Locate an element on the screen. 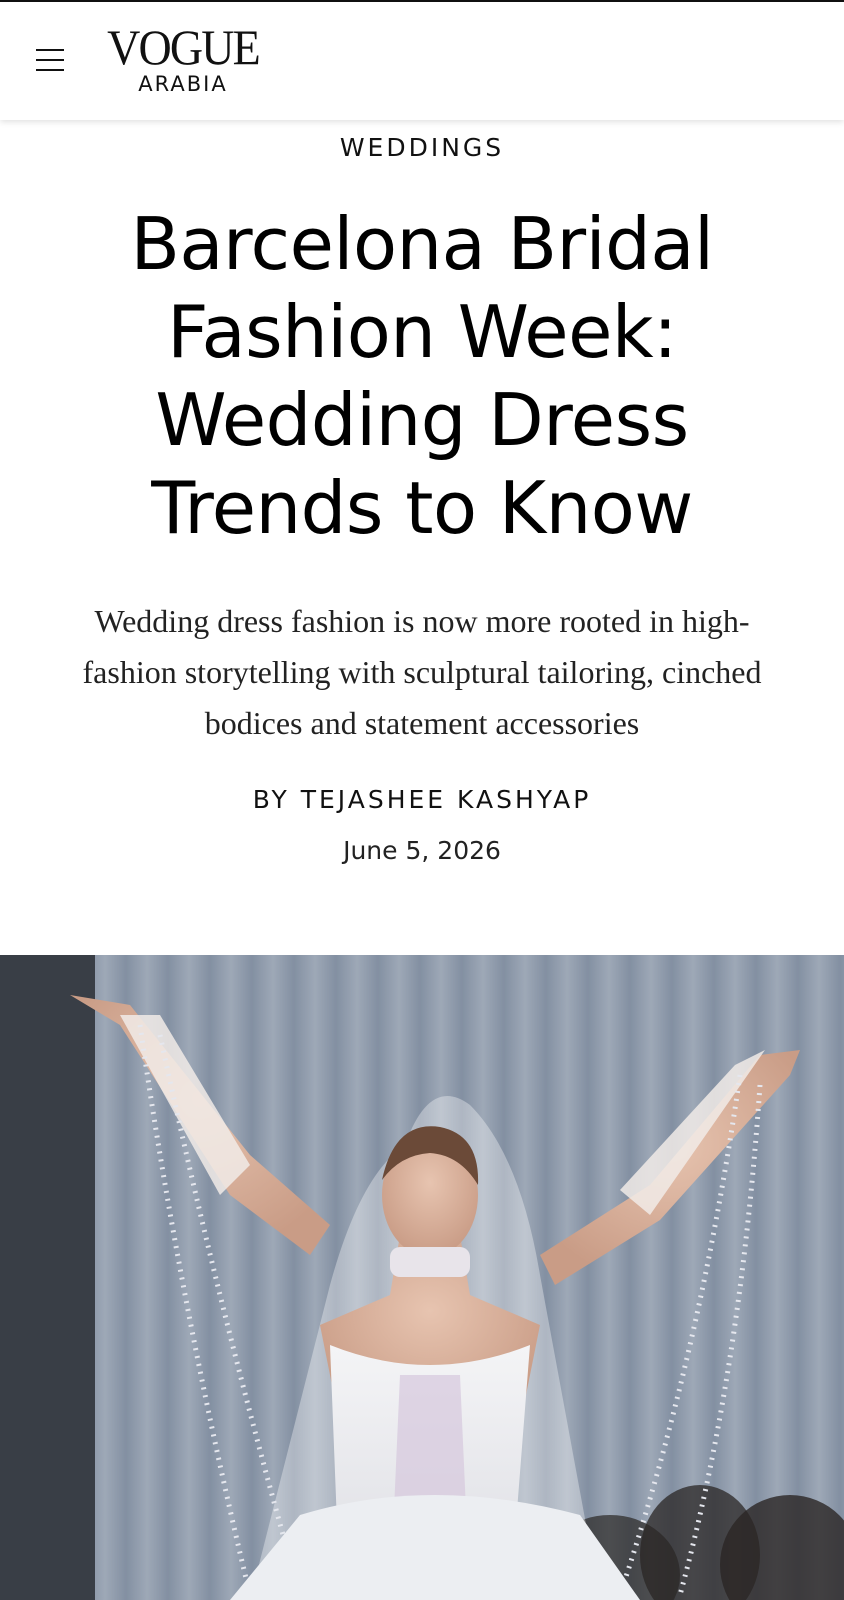 This screenshot has width=844, height=1600. vogue-arabia-logo: VOGUE ARABIA is located at coordinates (183, 62).